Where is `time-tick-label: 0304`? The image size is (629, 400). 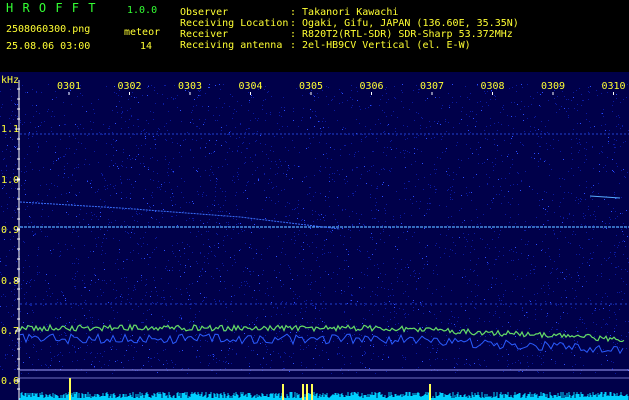
time-tick-label: 0304 is located at coordinates (250, 86).